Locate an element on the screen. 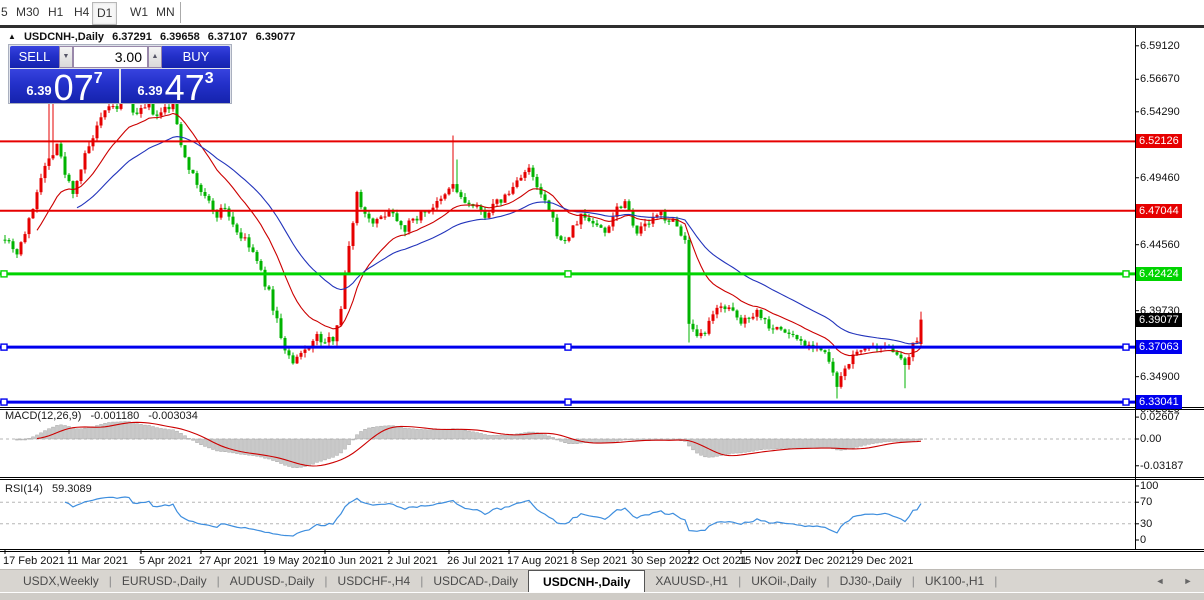 This screenshot has width=1204, height=600. volume-input is located at coordinates (110, 57).